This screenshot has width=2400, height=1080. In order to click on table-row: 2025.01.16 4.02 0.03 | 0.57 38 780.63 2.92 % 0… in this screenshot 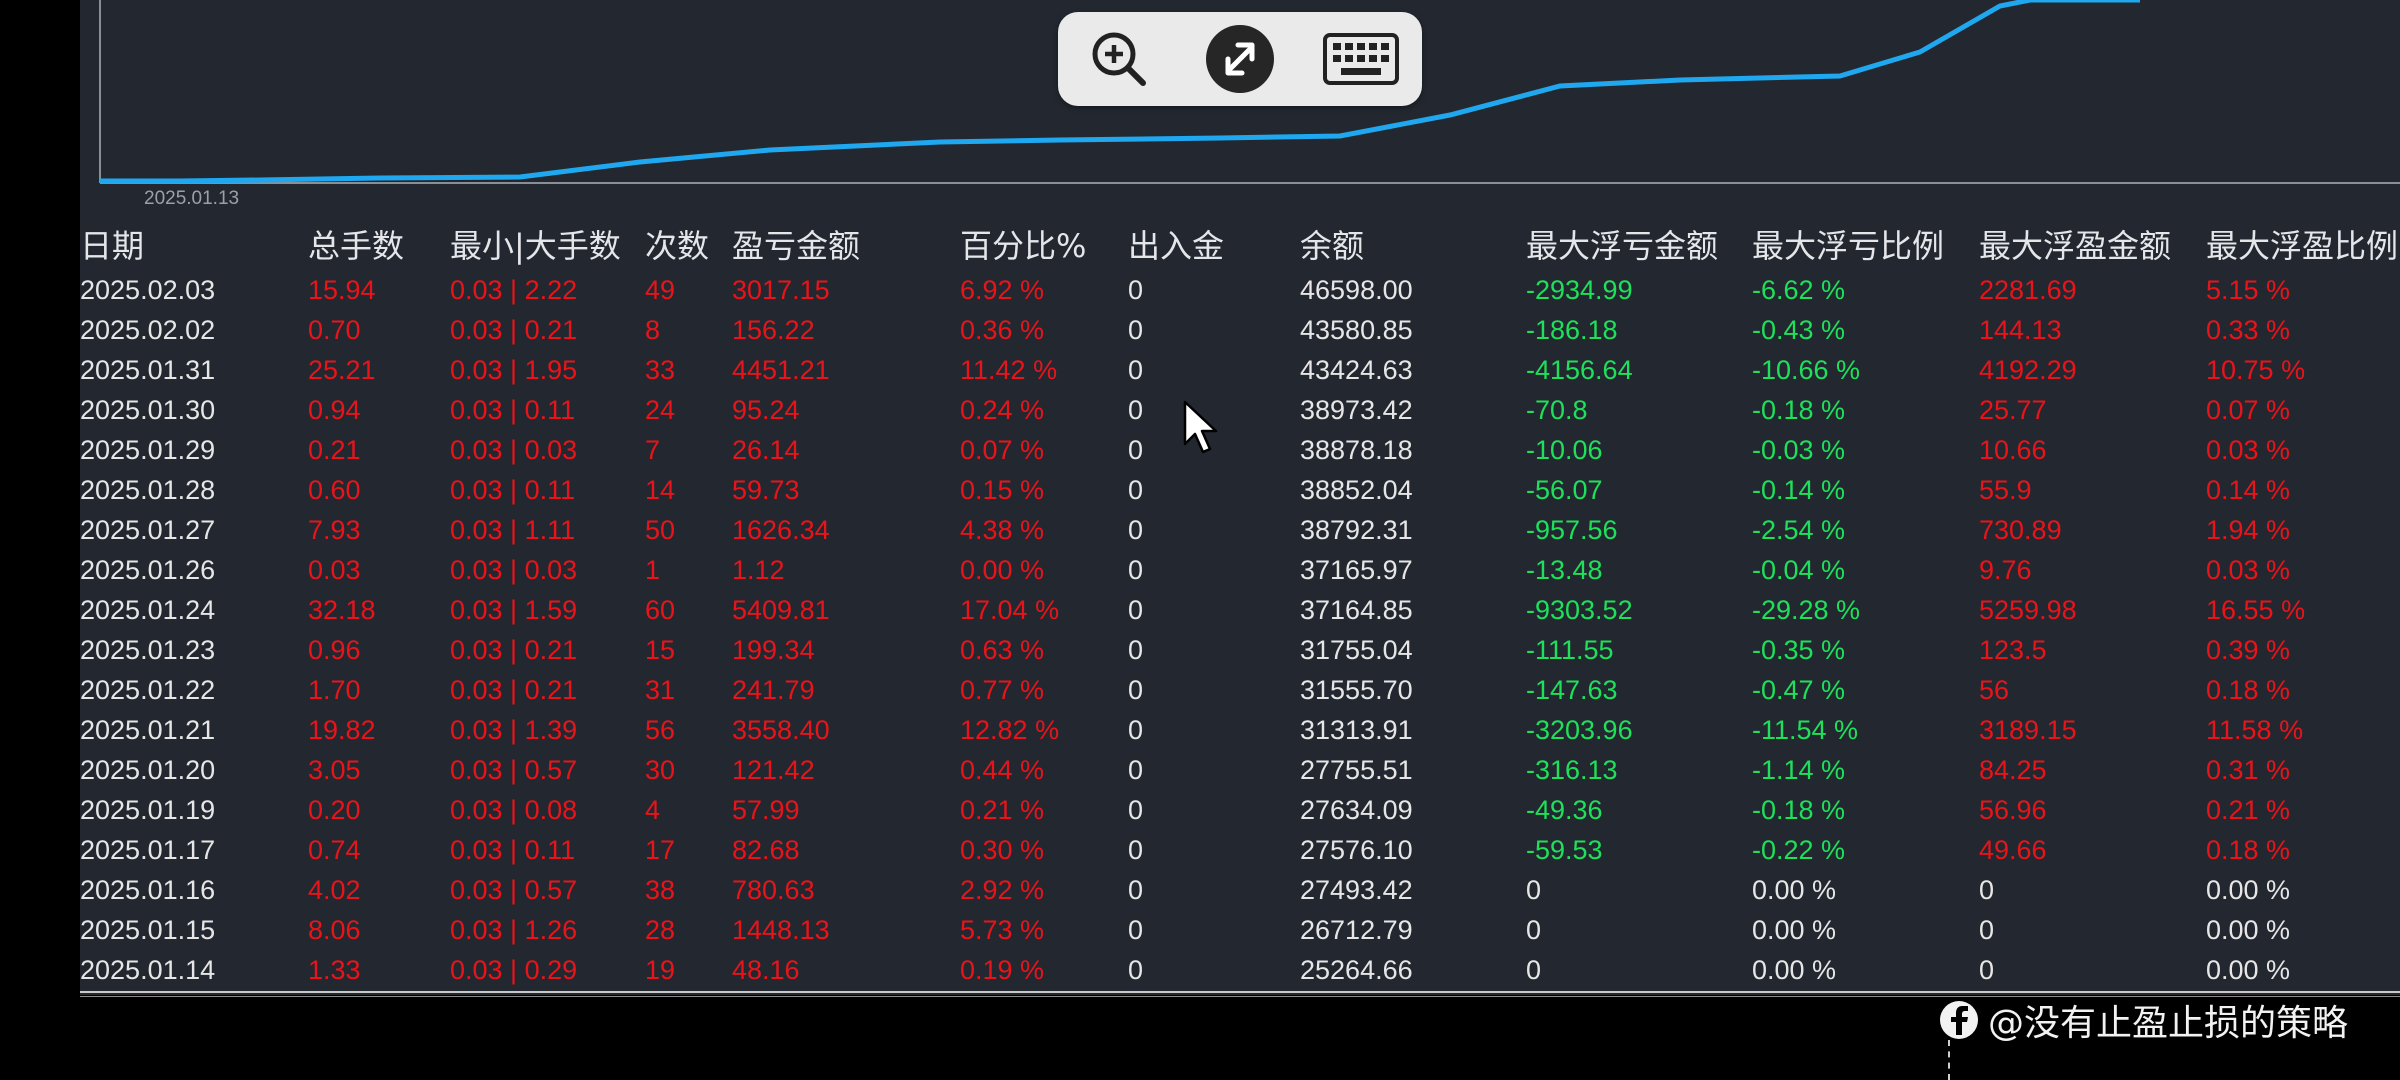, I will do `click(1240, 890)`.